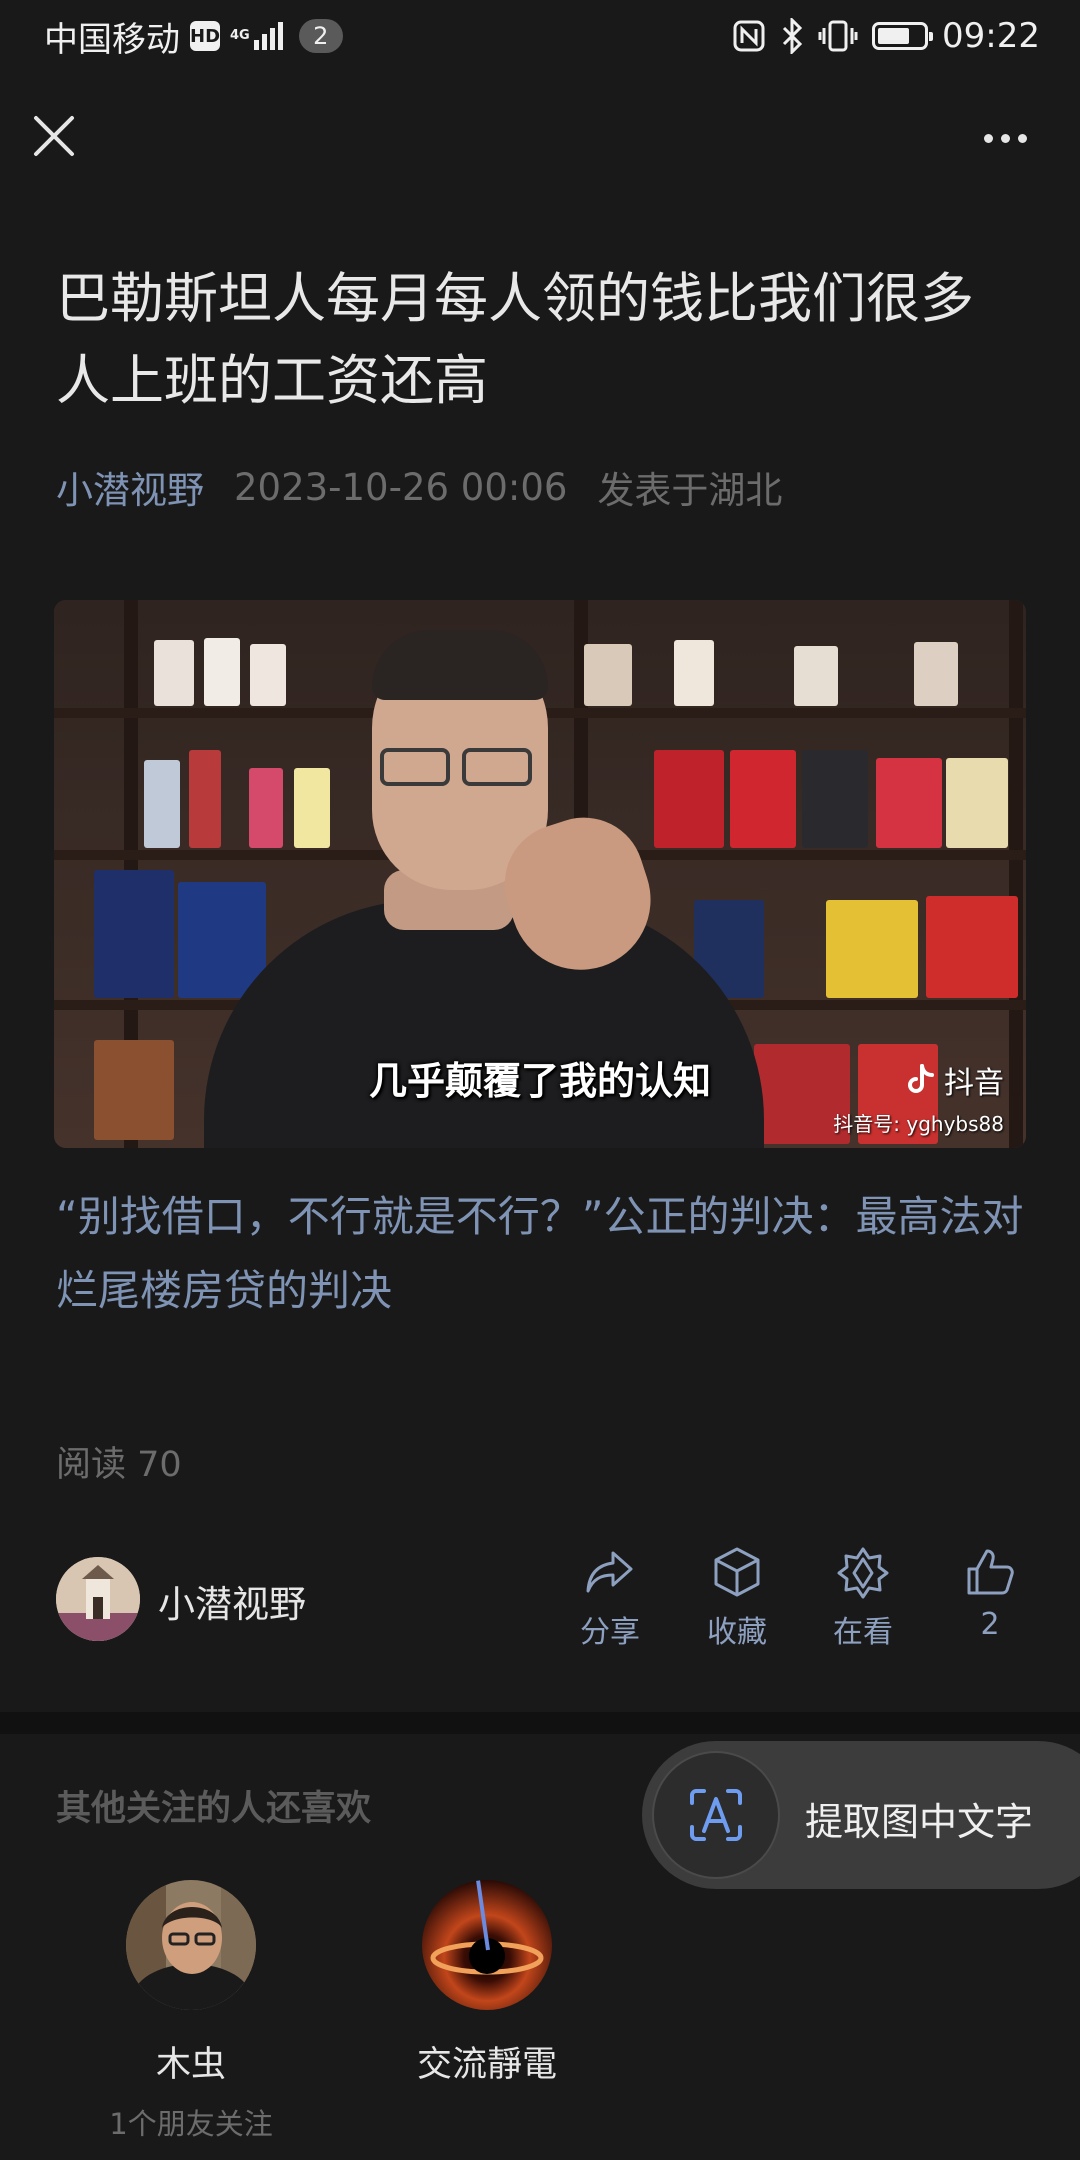  Describe the element at coordinates (609, 1572) in the screenshot. I see `share-icon` at that location.